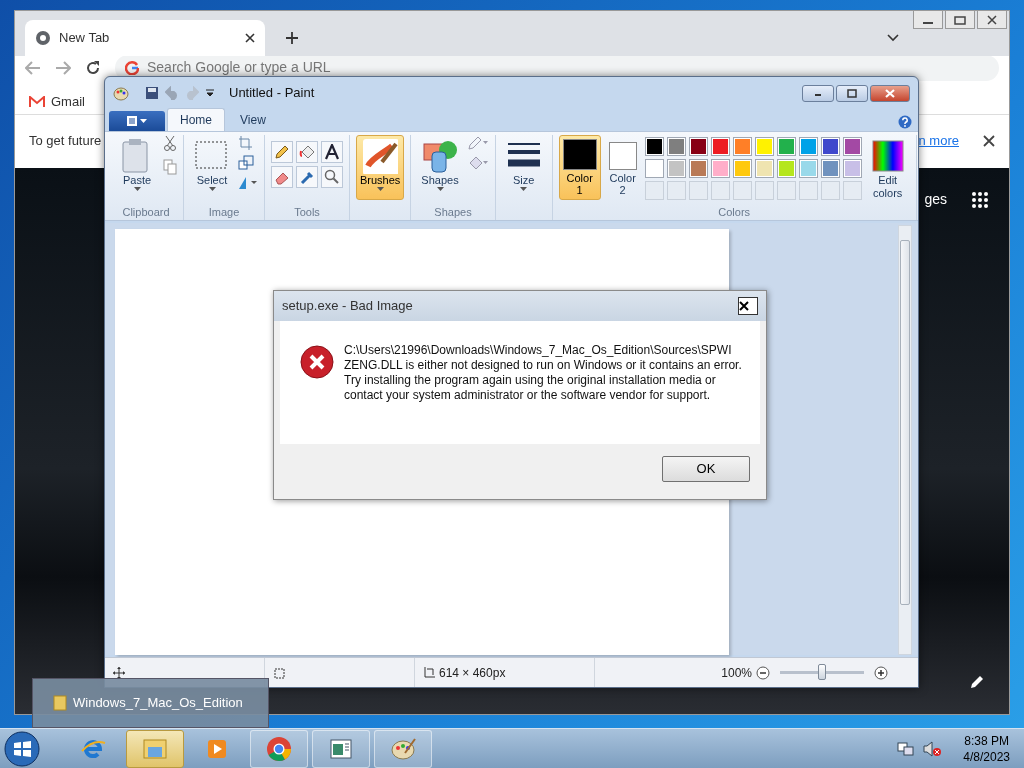 The width and height of the screenshot is (1024, 768). I want to click on start-orb-icon, so click(22, 748).